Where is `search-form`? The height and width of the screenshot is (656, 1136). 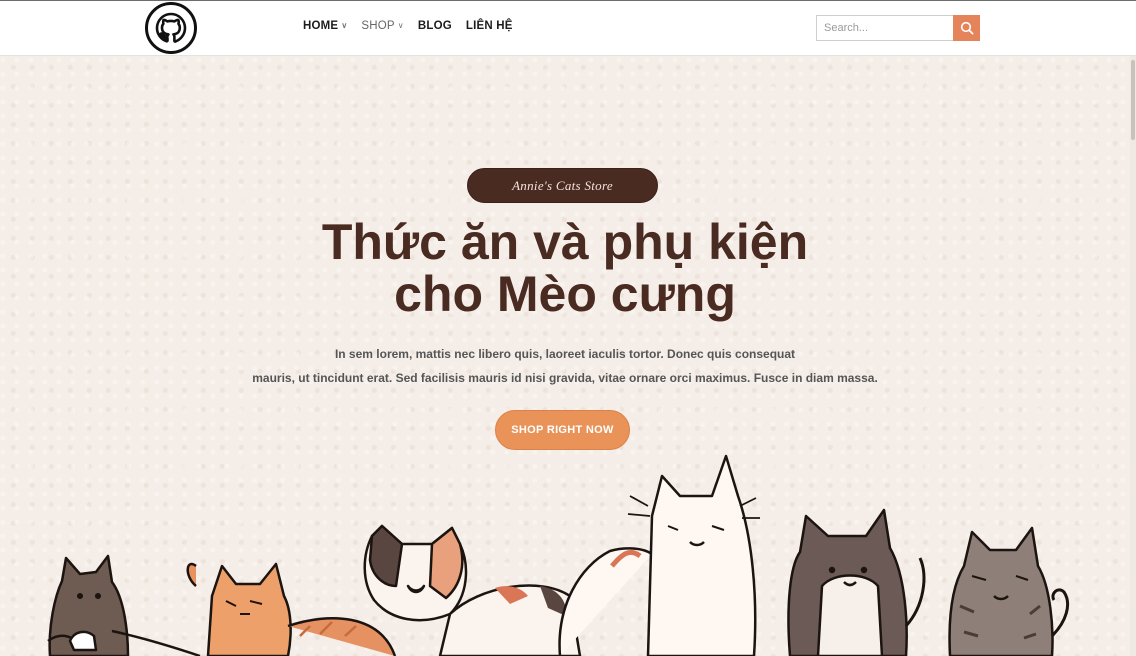
search-form is located at coordinates (898, 28).